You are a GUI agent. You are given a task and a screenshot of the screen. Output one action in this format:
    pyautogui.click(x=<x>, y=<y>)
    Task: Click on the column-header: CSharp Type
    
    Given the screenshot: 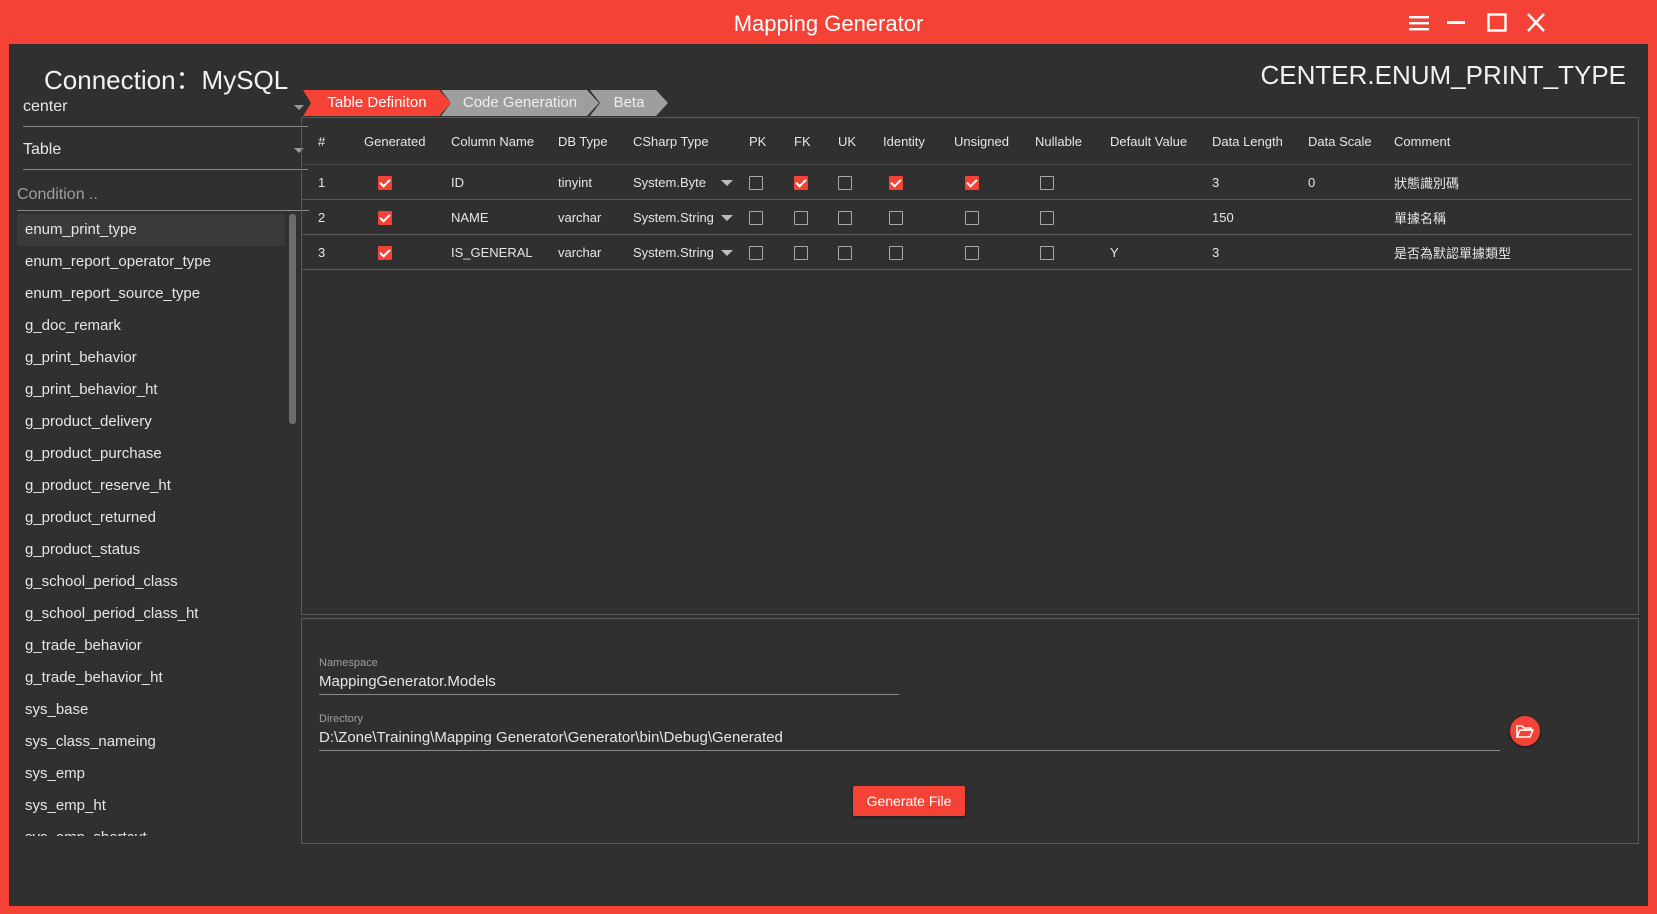 What is the action you would take?
    pyautogui.click(x=675, y=141)
    